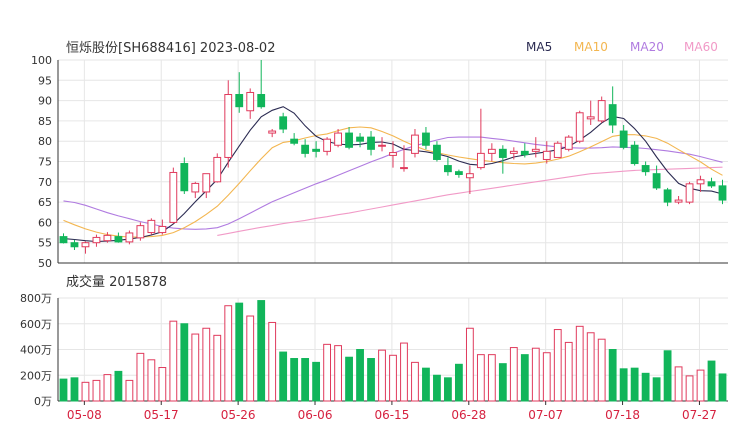  Describe the element at coordinates (545, 415) in the screenshot. I see `date-label: 07-07` at that location.